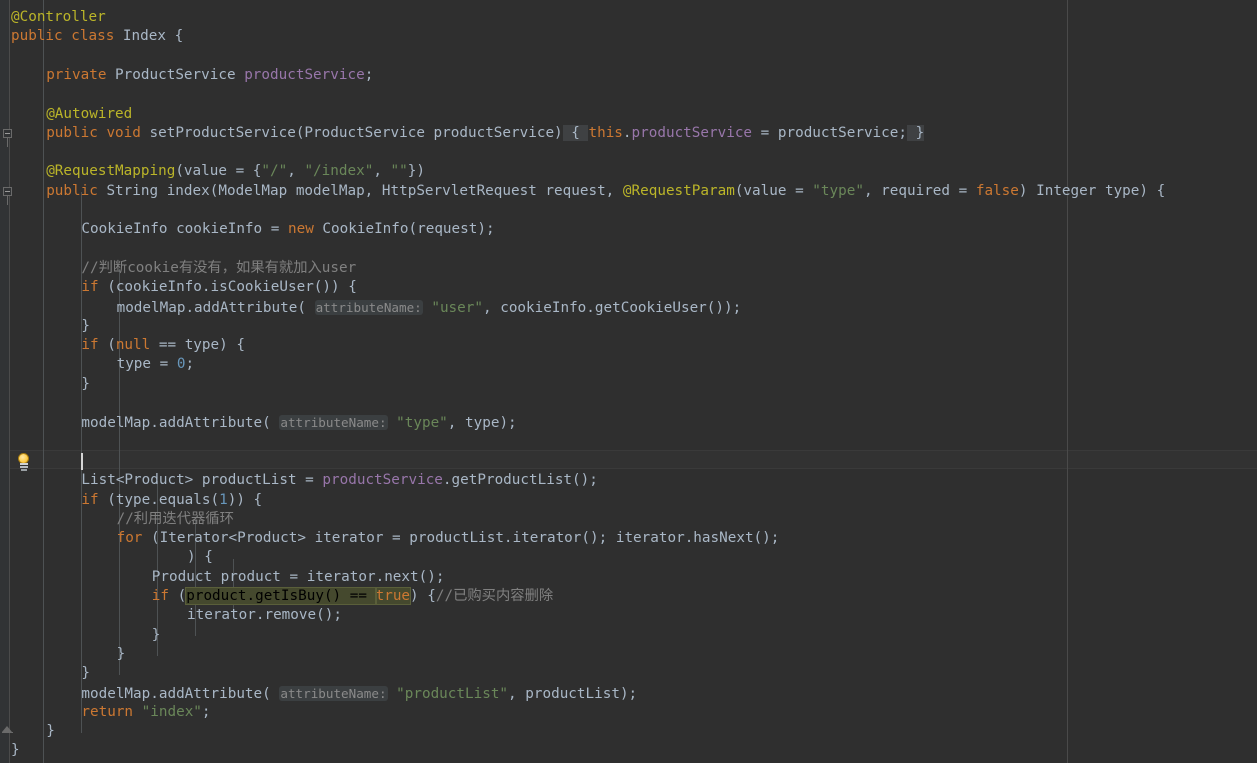  Describe the element at coordinates (97, 36) in the screenshot. I see `code-line: public class Index {` at that location.